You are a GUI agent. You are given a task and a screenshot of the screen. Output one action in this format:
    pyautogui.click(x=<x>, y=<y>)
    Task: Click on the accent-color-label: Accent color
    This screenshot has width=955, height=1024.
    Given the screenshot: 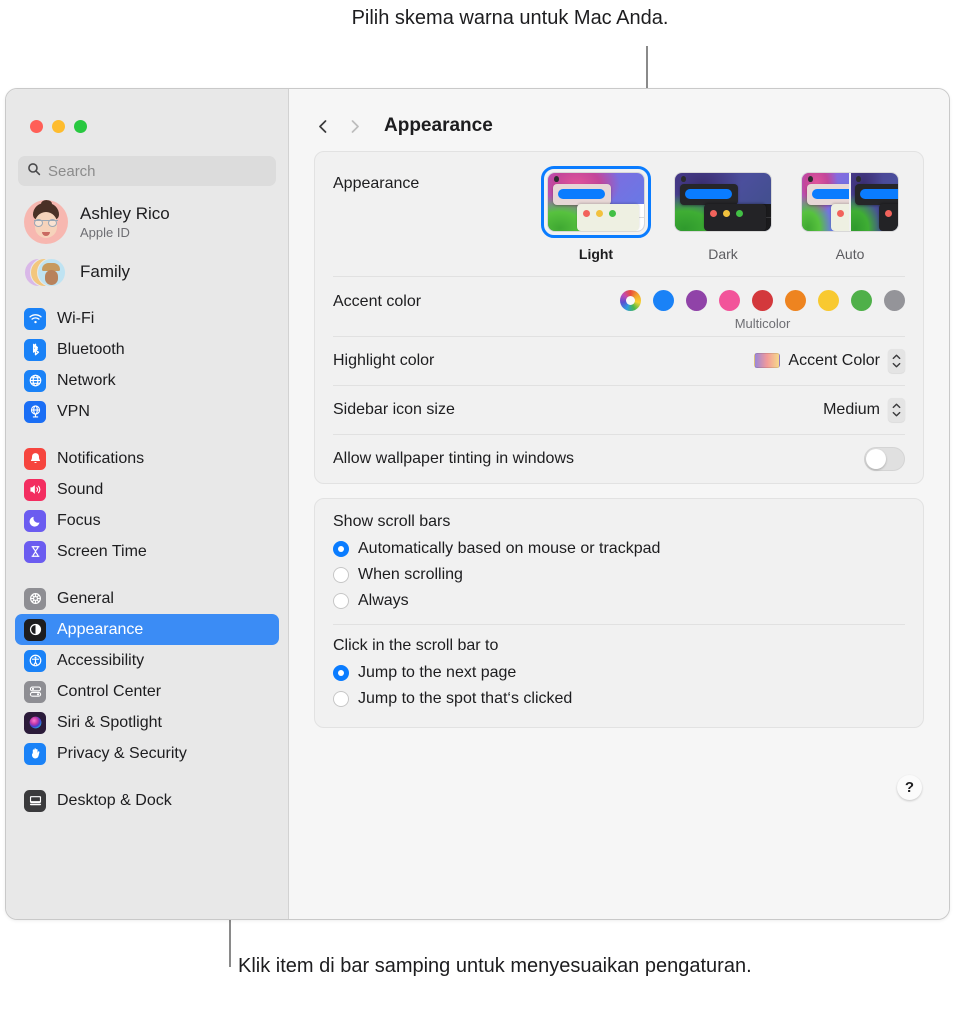 What is the action you would take?
    pyautogui.click(x=377, y=301)
    